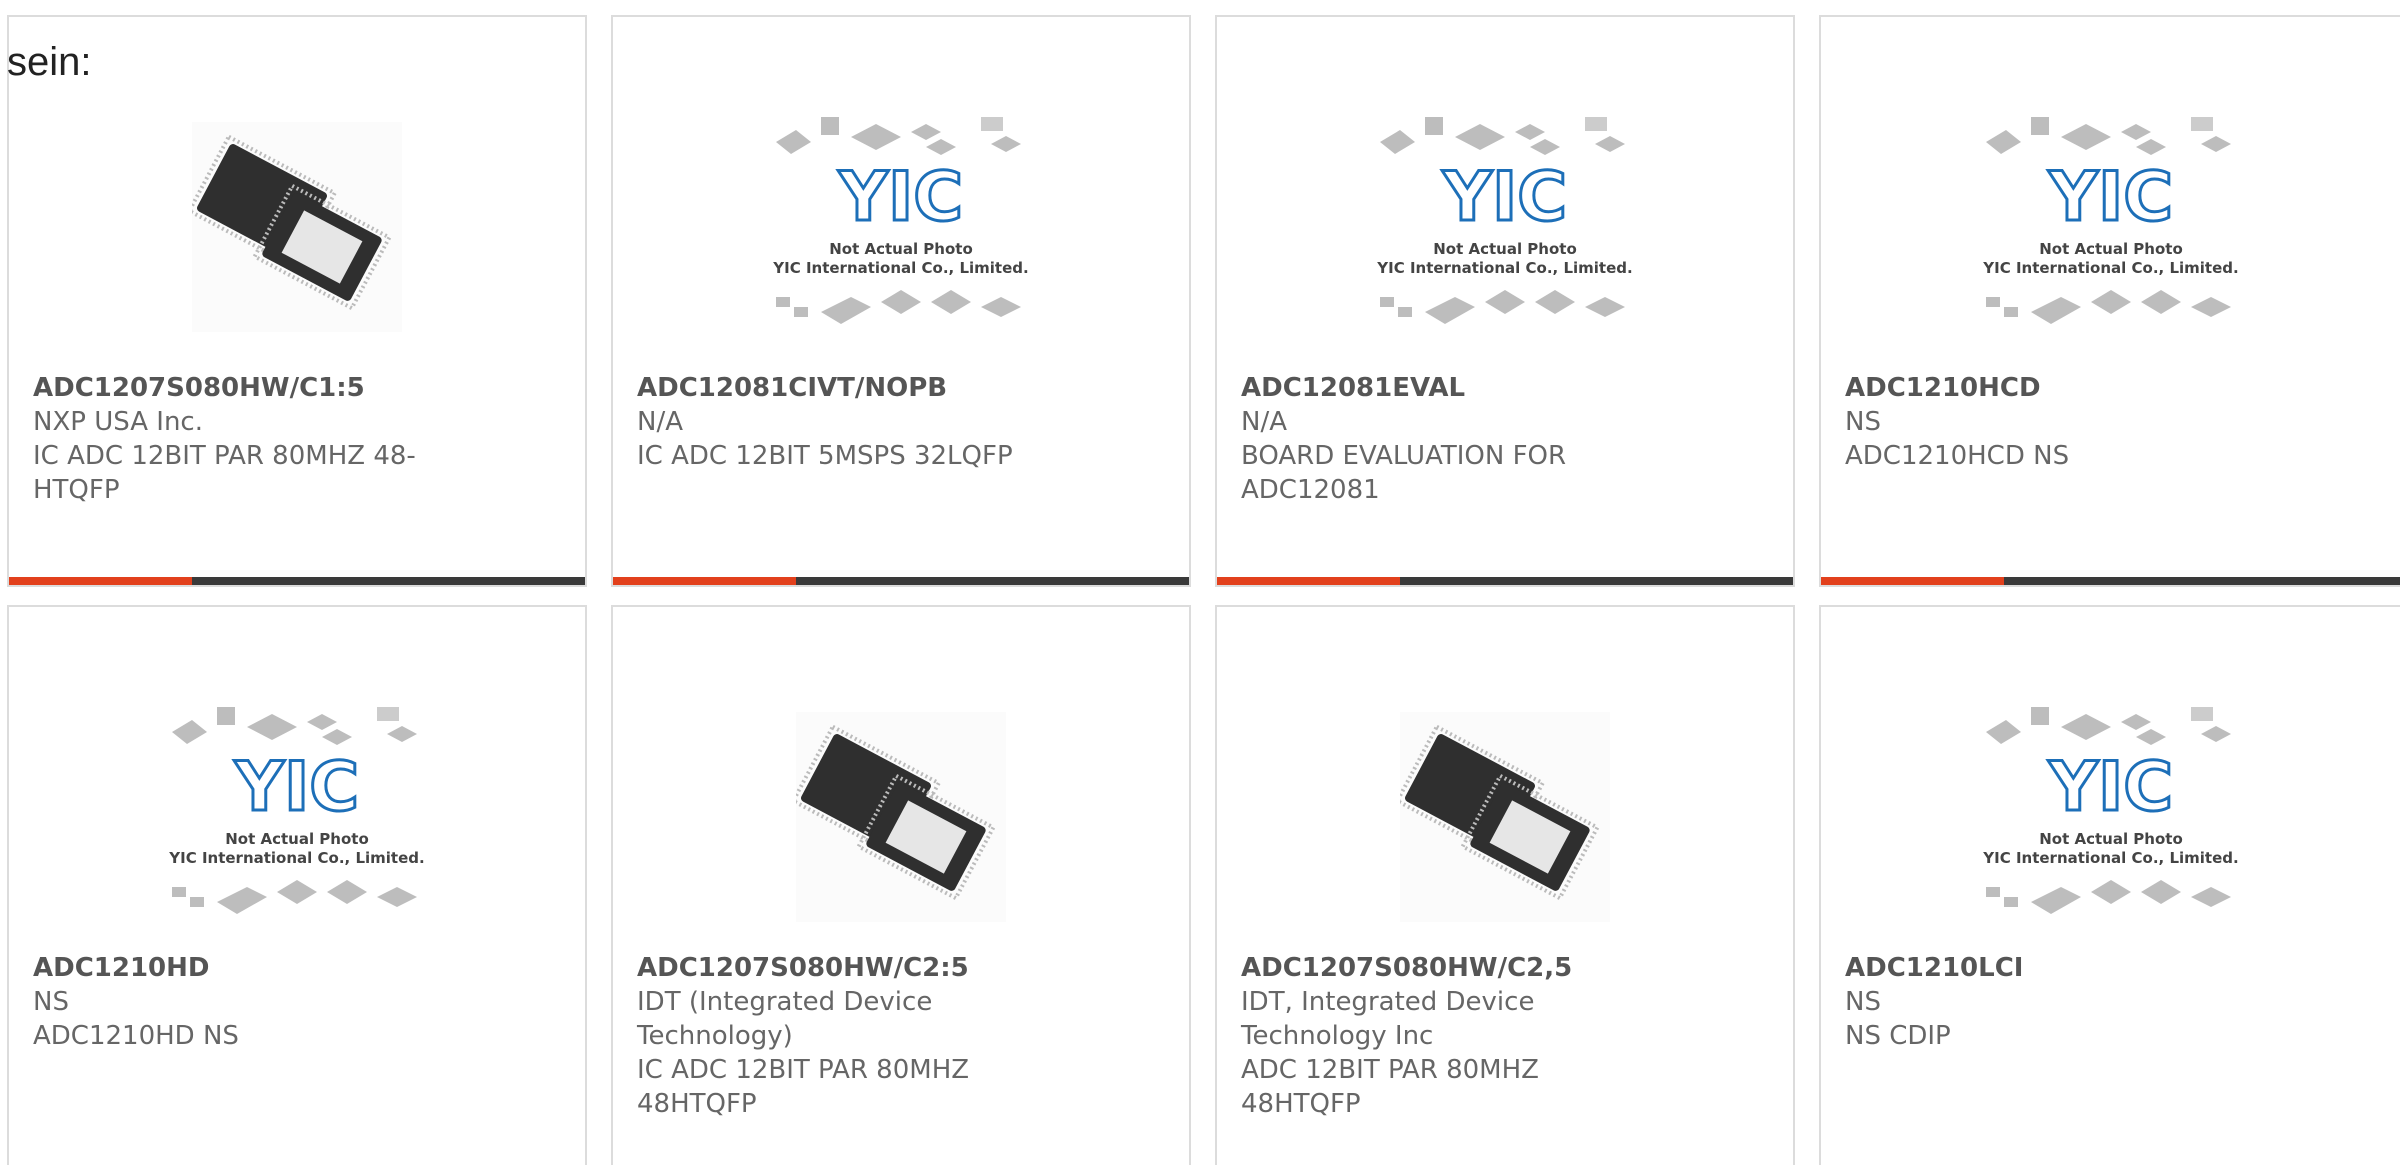  What do you see at coordinates (2047, 388) in the screenshot?
I see `part-number: ADC1210HCD` at bounding box center [2047, 388].